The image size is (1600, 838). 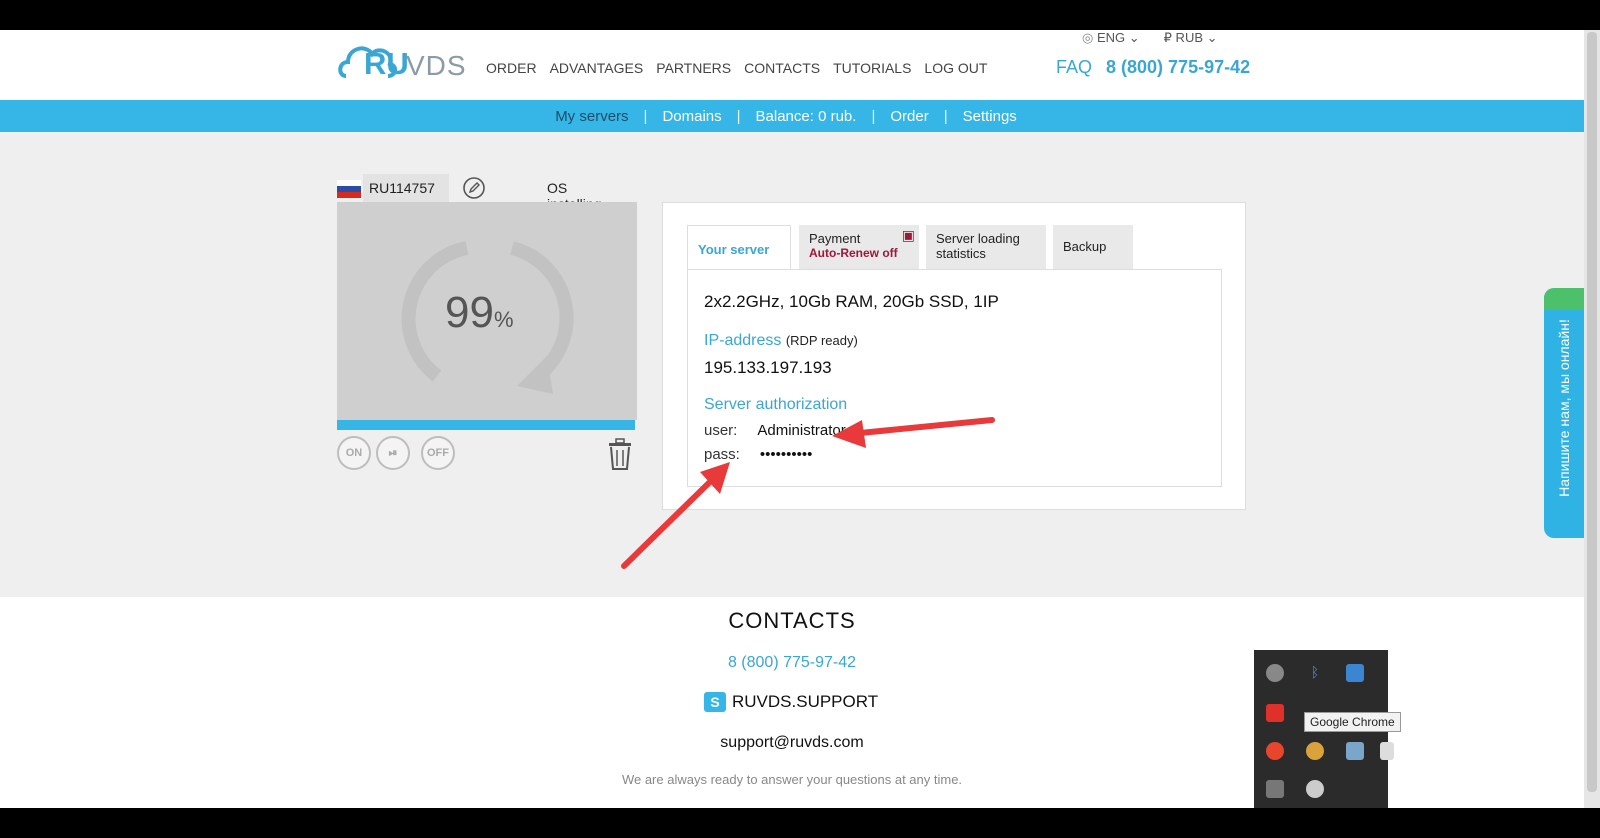 What do you see at coordinates (786, 454) in the screenshot?
I see `pass-value: ••••••••••` at bounding box center [786, 454].